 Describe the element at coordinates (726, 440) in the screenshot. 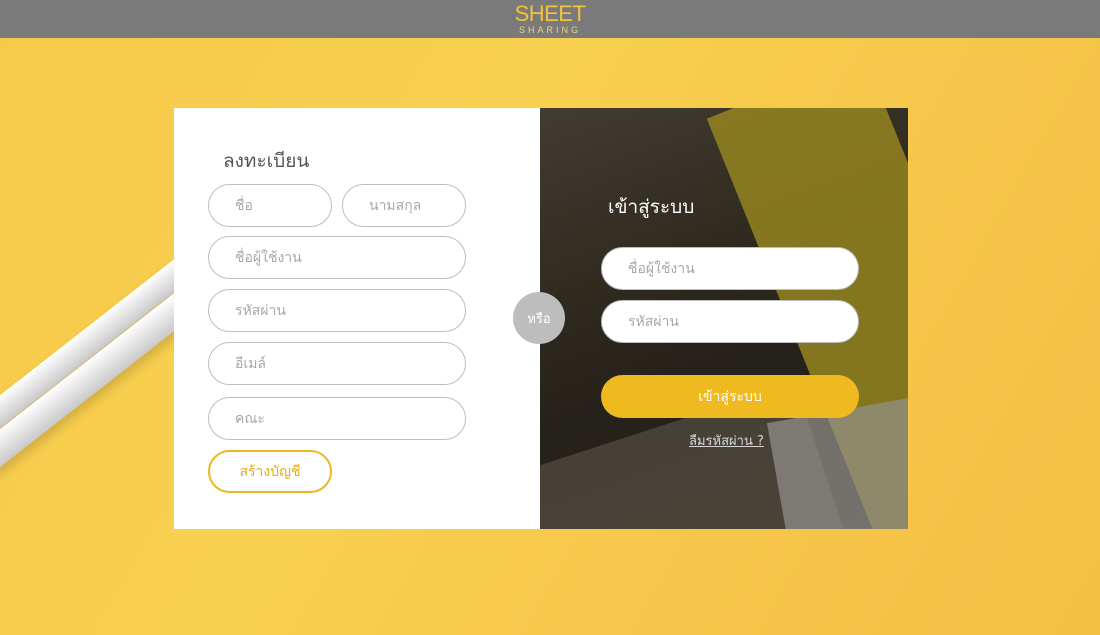

I see `forgot-password-link: ลืมรหัสผ่าน ?` at that location.